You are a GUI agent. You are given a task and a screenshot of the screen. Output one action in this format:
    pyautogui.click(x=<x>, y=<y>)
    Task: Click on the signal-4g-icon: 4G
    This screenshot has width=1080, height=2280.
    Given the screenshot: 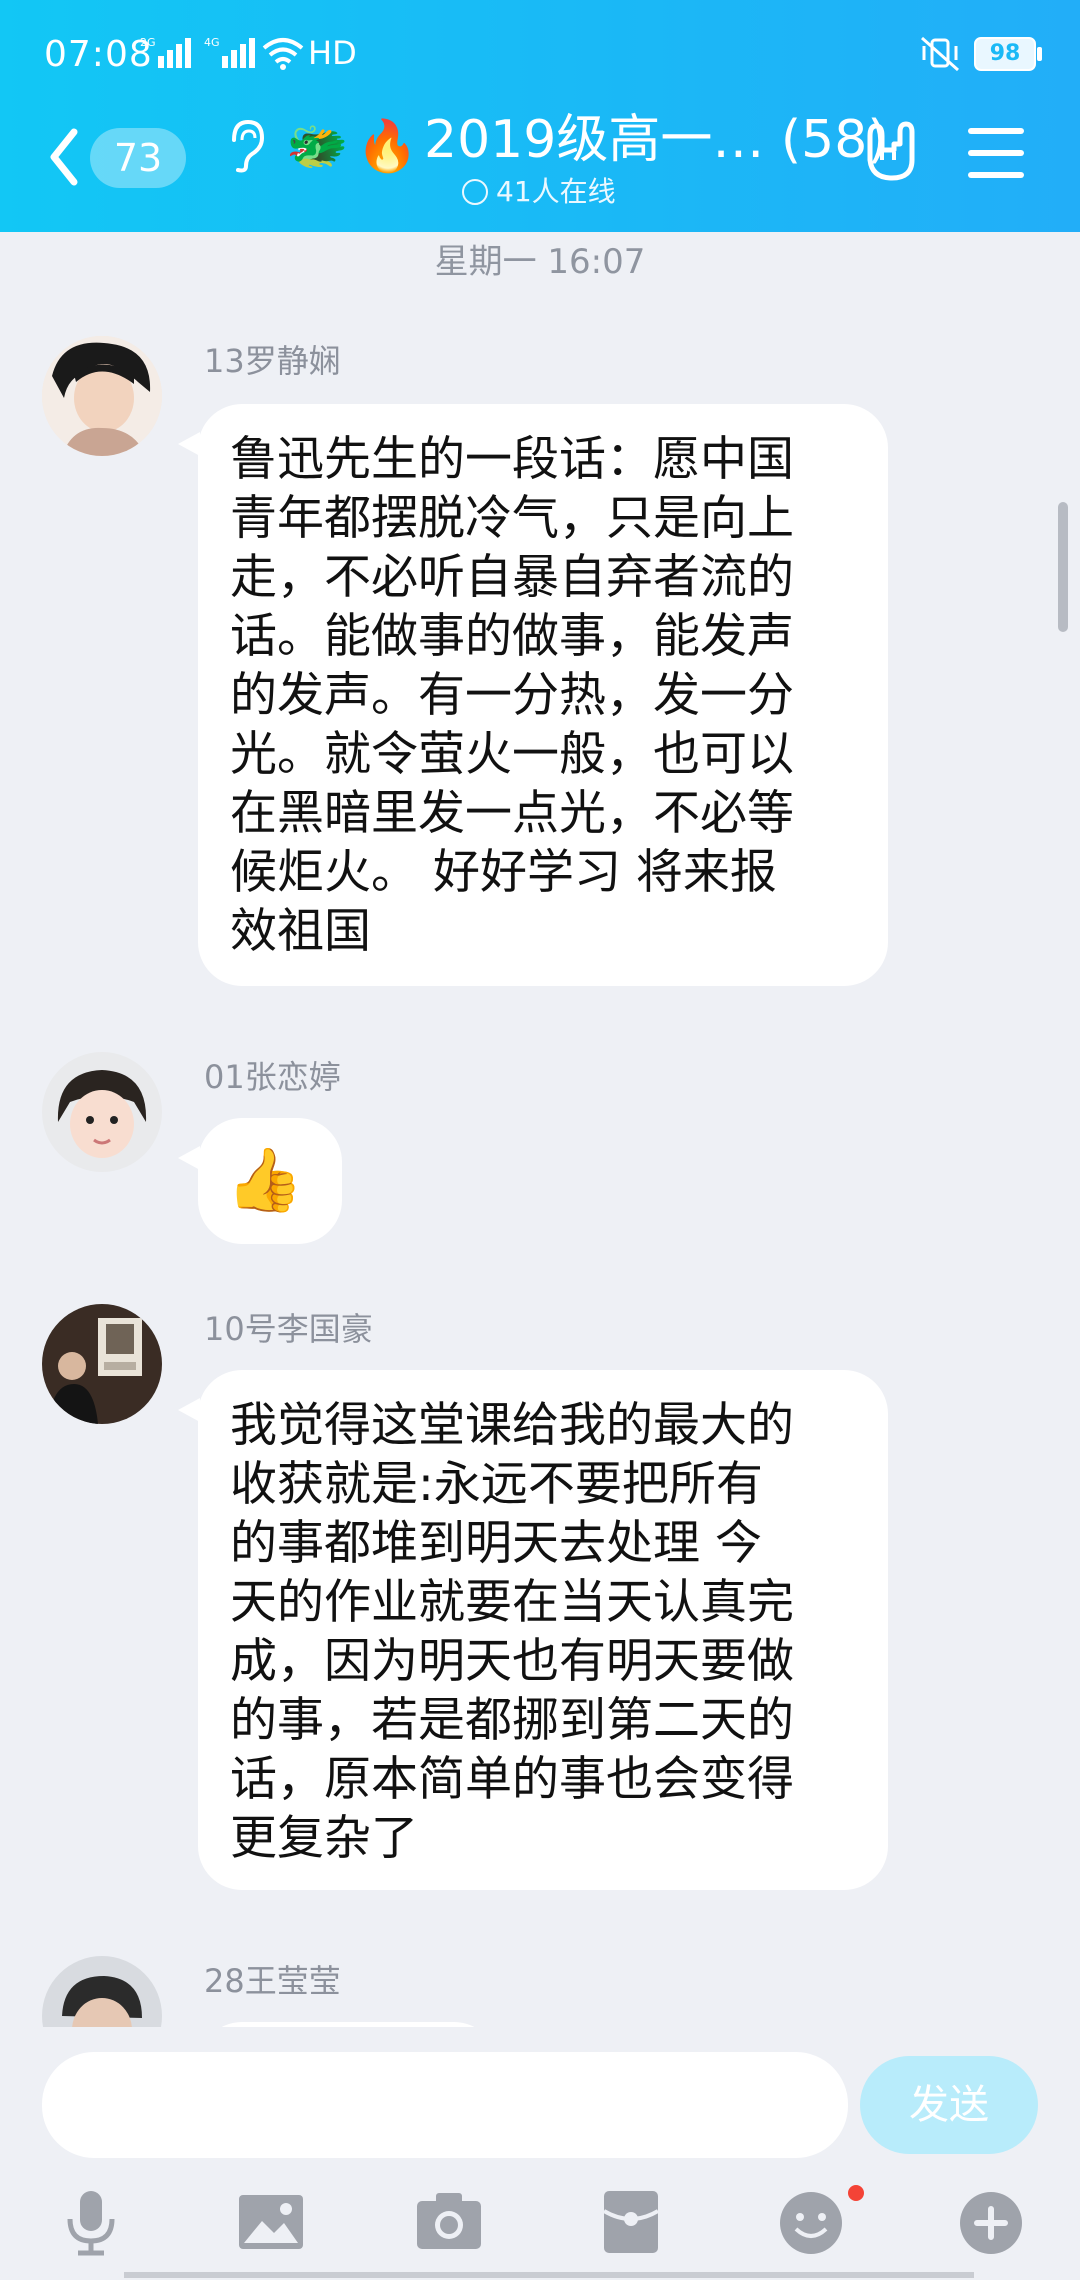 What is the action you would take?
    pyautogui.click(x=229, y=52)
    